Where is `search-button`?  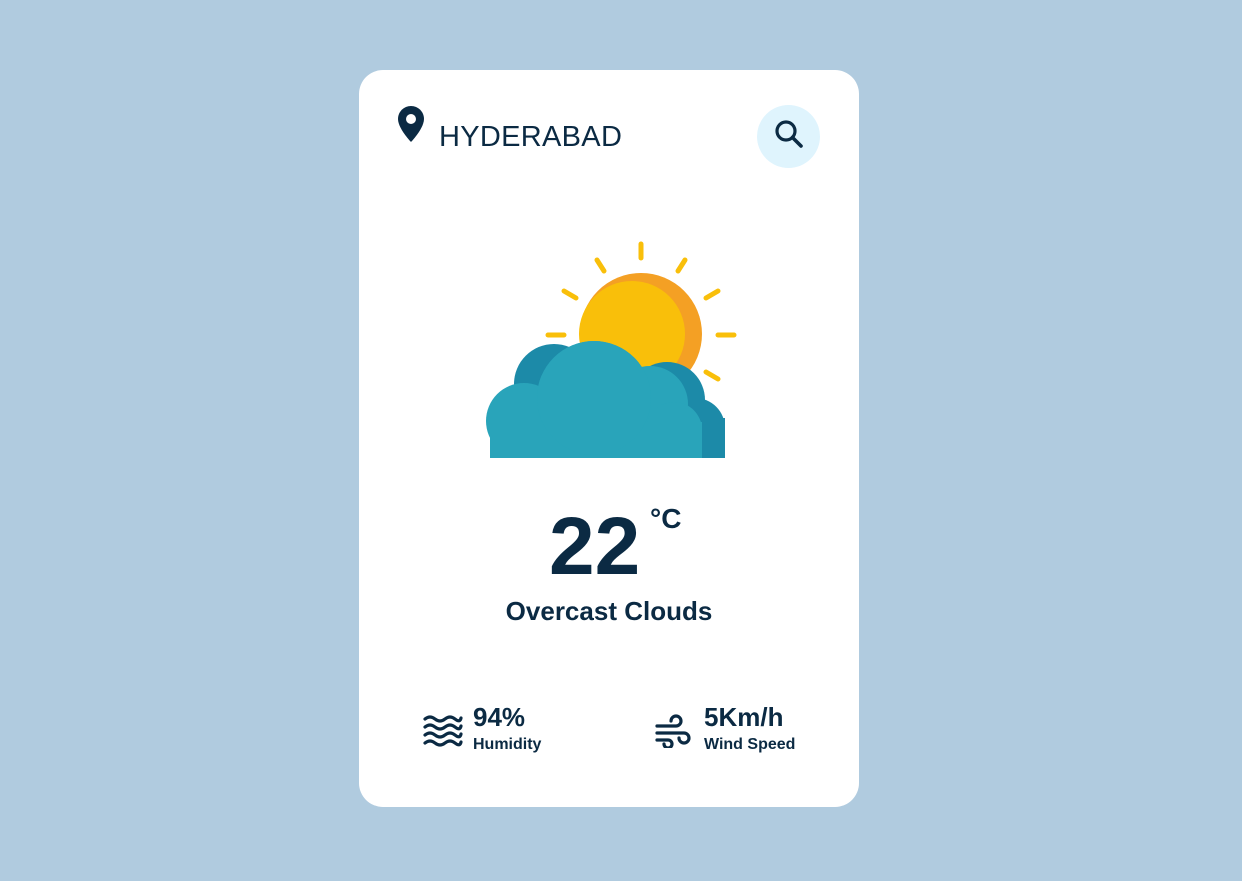
search-button is located at coordinates (788, 136).